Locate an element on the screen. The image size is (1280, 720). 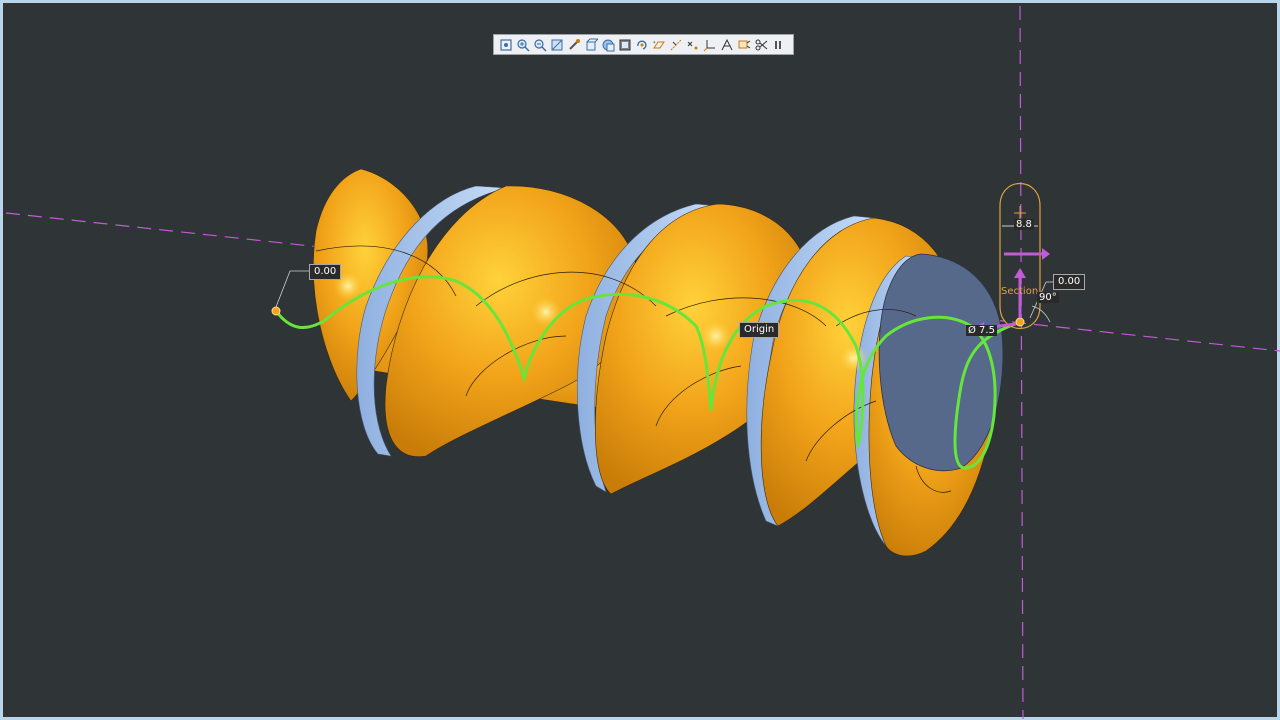
axis-display-icon is located at coordinates (676, 45).